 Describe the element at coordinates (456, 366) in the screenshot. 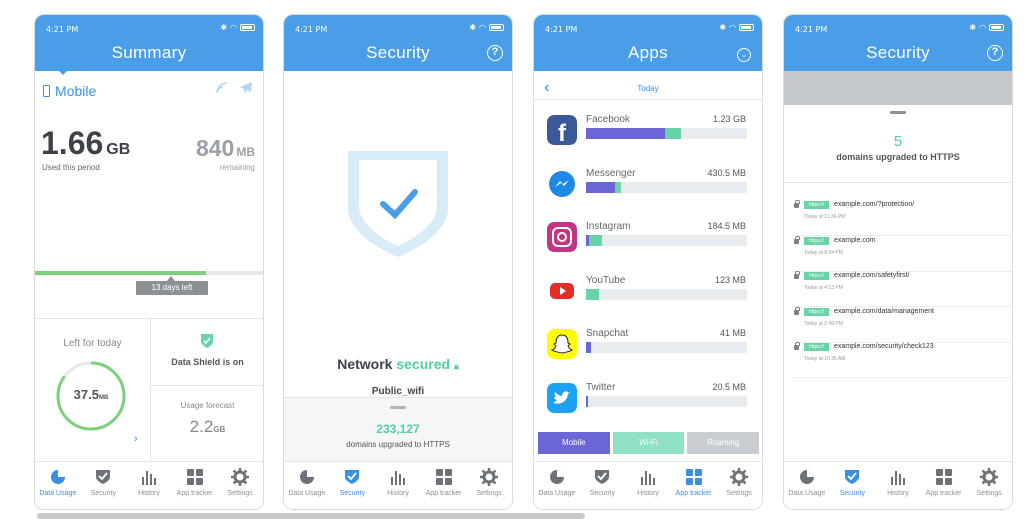

I see `lock-icon: 🔒︎` at that location.